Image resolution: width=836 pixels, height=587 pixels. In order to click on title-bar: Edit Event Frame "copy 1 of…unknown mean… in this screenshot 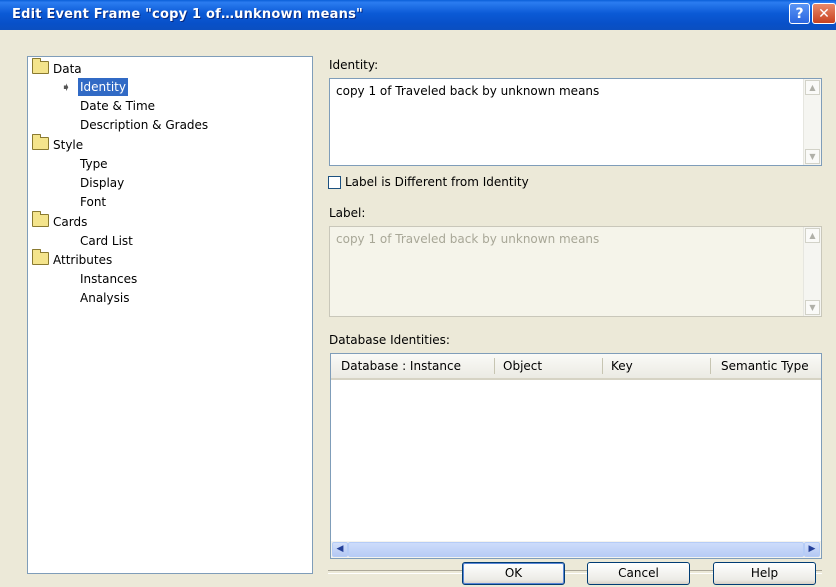, I will do `click(418, 15)`.